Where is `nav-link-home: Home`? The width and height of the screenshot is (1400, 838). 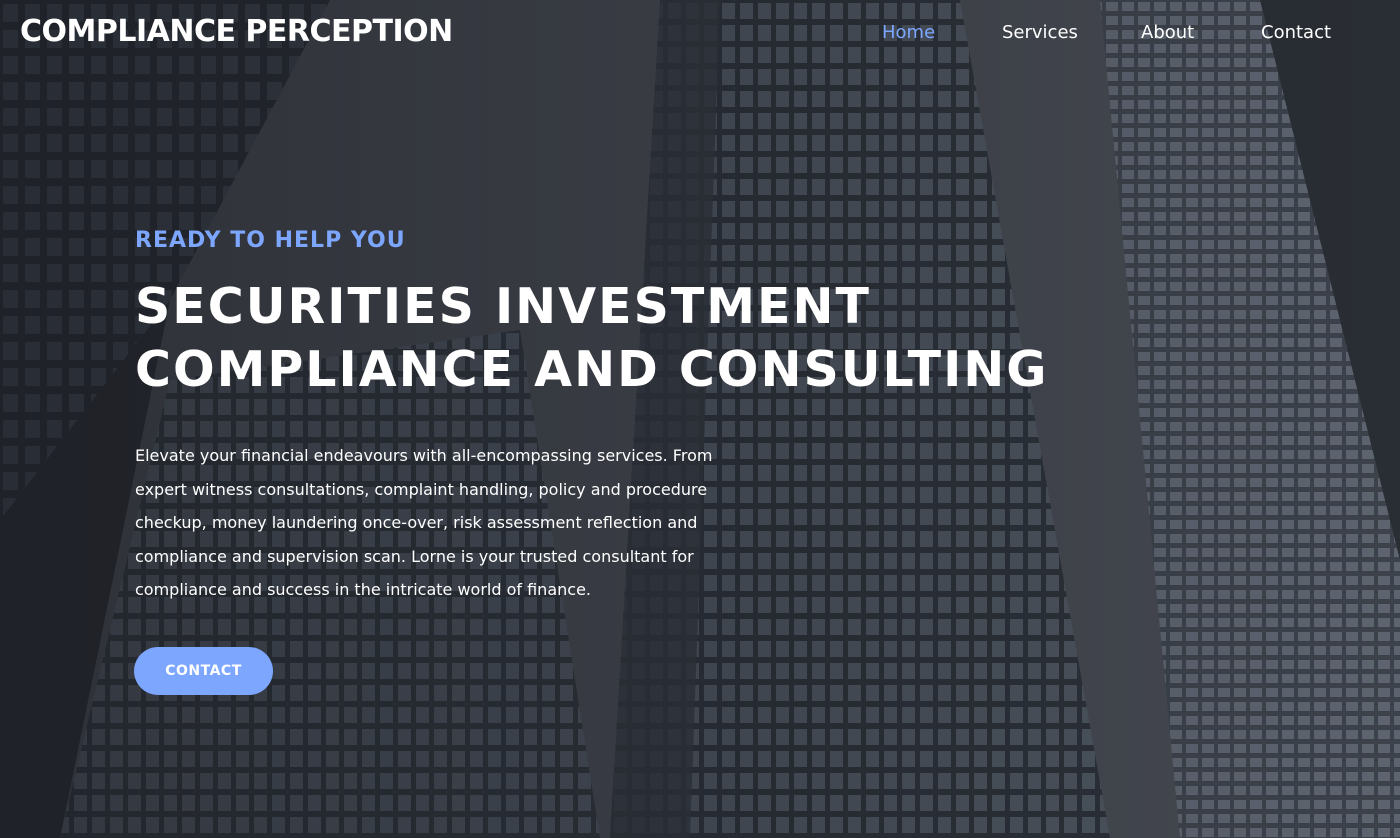 nav-link-home: Home is located at coordinates (908, 32).